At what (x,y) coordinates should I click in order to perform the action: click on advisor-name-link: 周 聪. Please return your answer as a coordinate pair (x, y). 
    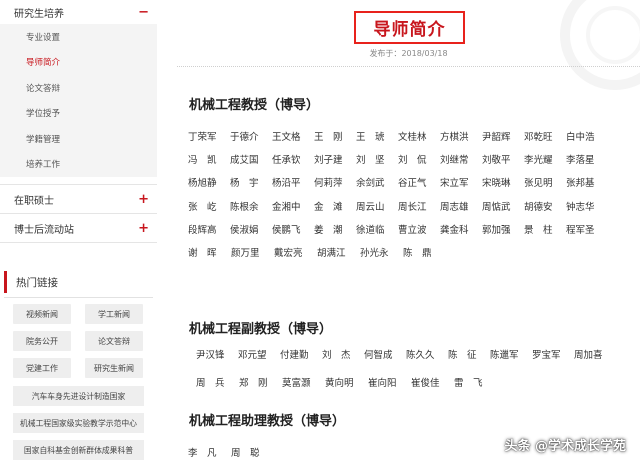
    Looking at the image, I should click on (252, 452).